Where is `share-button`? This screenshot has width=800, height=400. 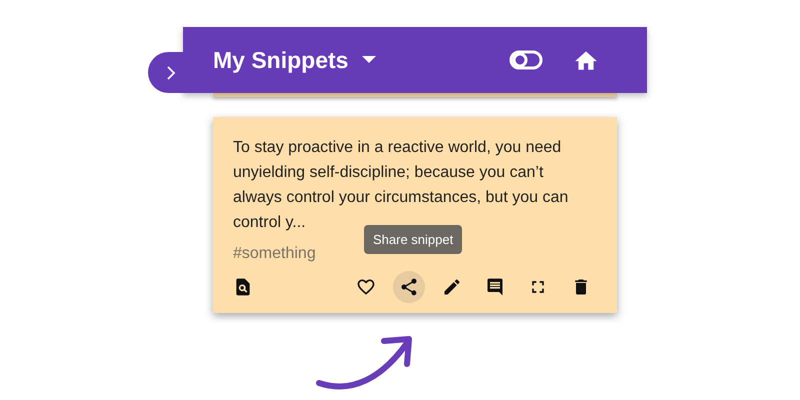 share-button is located at coordinates (409, 287).